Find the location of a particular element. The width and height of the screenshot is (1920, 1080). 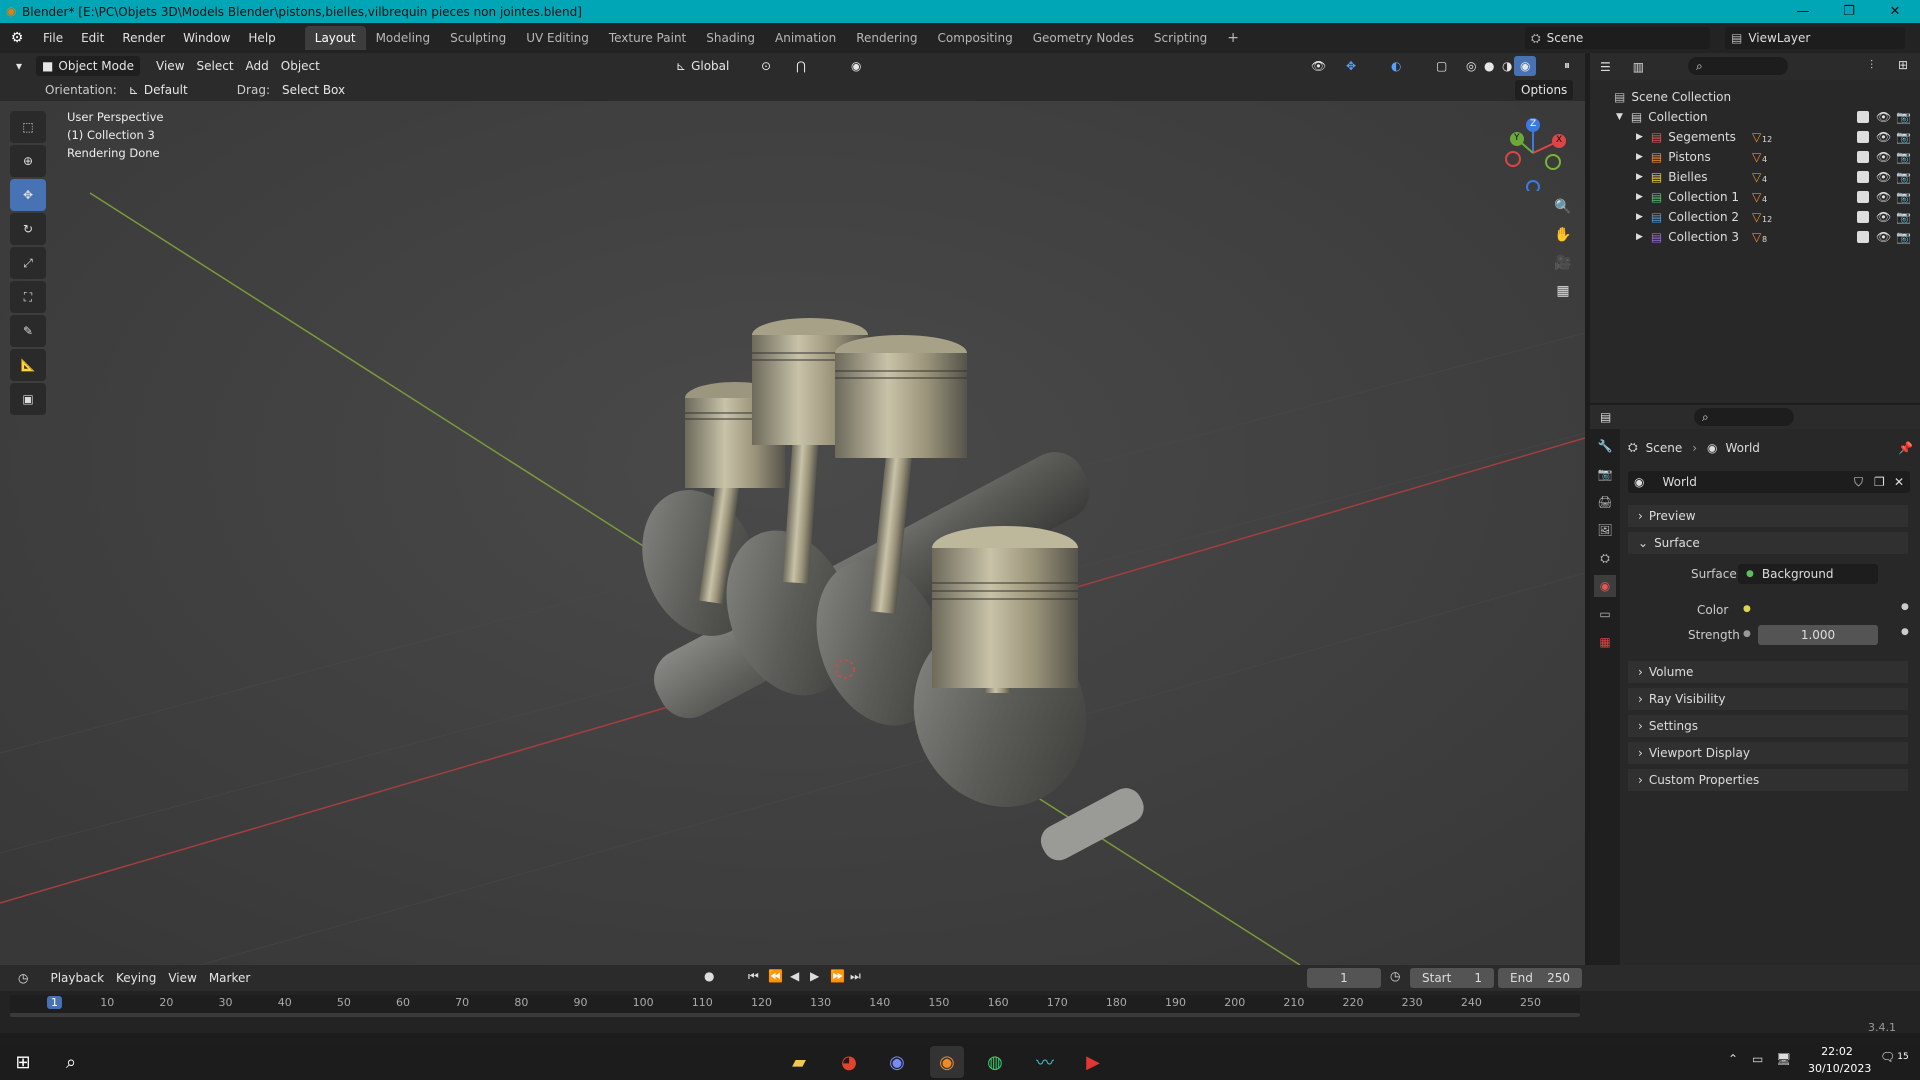

drag-dropdown: Select Box is located at coordinates (313, 90).